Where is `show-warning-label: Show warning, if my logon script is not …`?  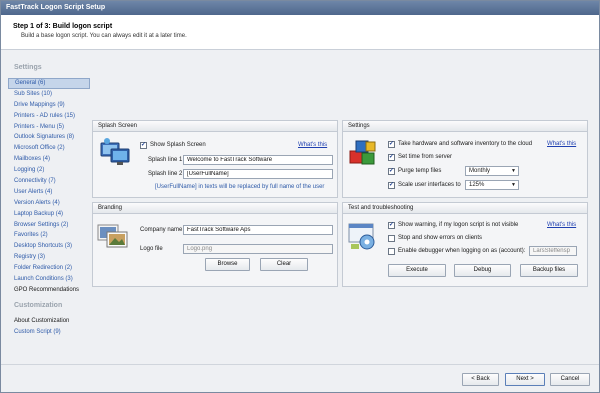 show-warning-label: Show warning, if my logon script is not … is located at coordinates (458, 225).